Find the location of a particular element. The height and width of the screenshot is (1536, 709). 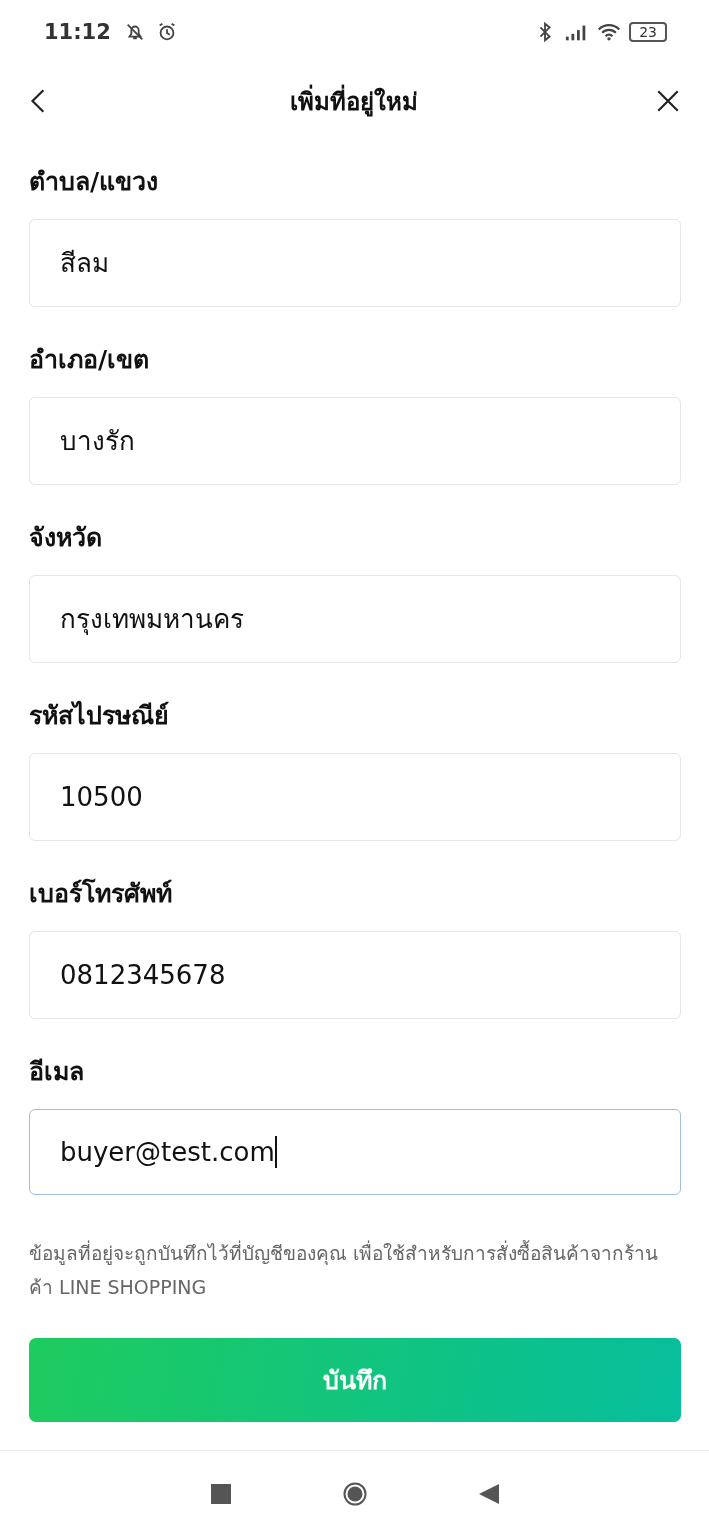

field-label: รหัสไปรษณีย์ is located at coordinates (99, 715).